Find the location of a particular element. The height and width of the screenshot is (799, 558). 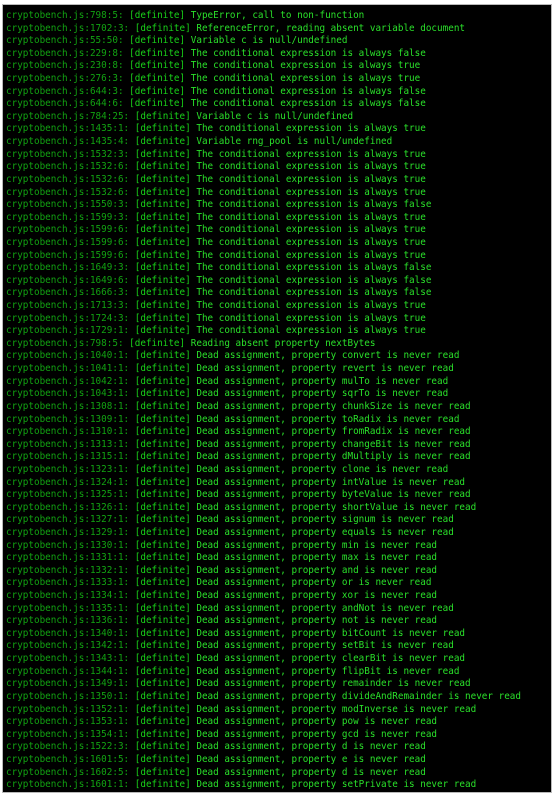

log-line-location: cryptobench.js:1332:1: is located at coordinates (68, 570).